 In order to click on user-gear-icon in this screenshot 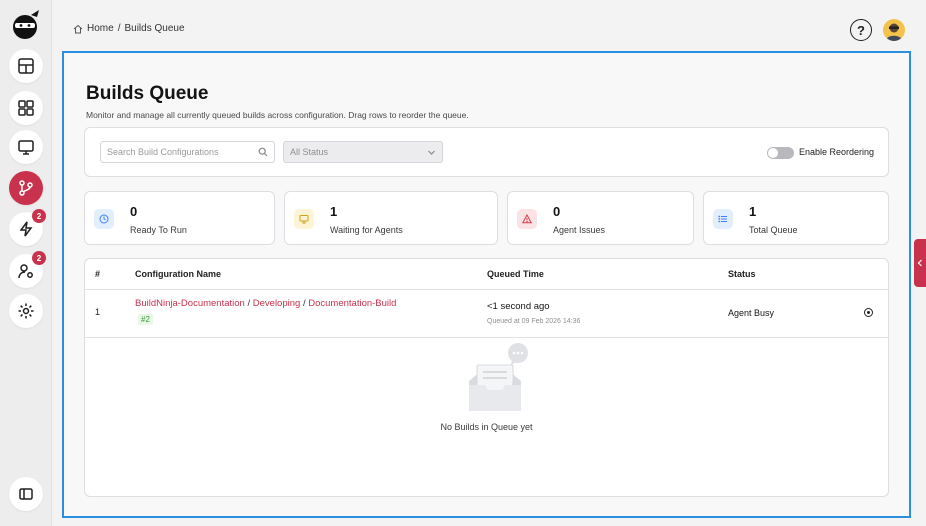, I will do `click(25, 271)`.